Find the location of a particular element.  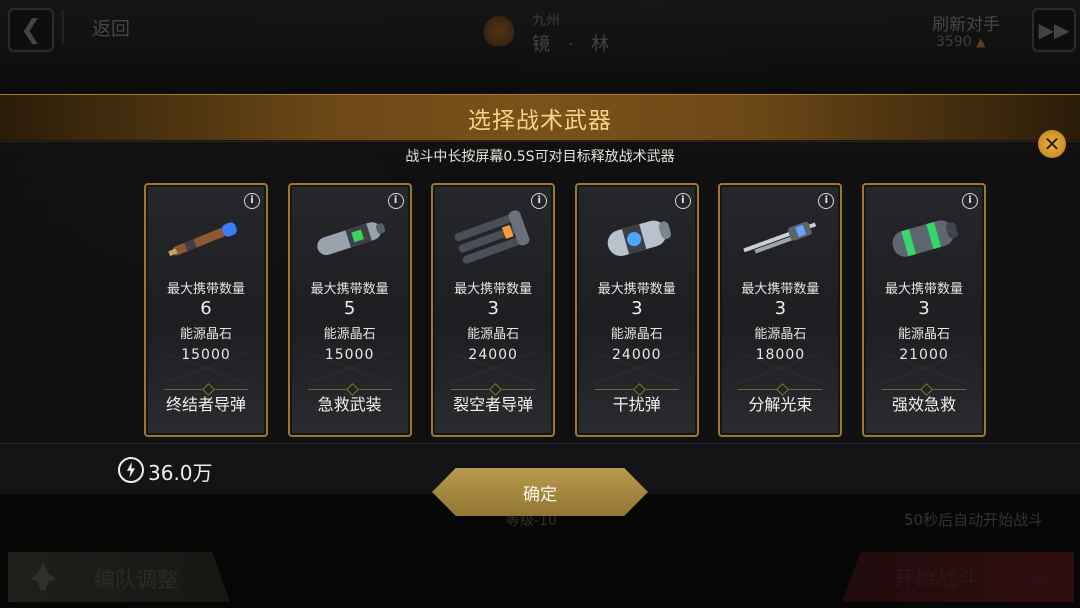

confirm-label: 确定 is located at coordinates (540, 494).